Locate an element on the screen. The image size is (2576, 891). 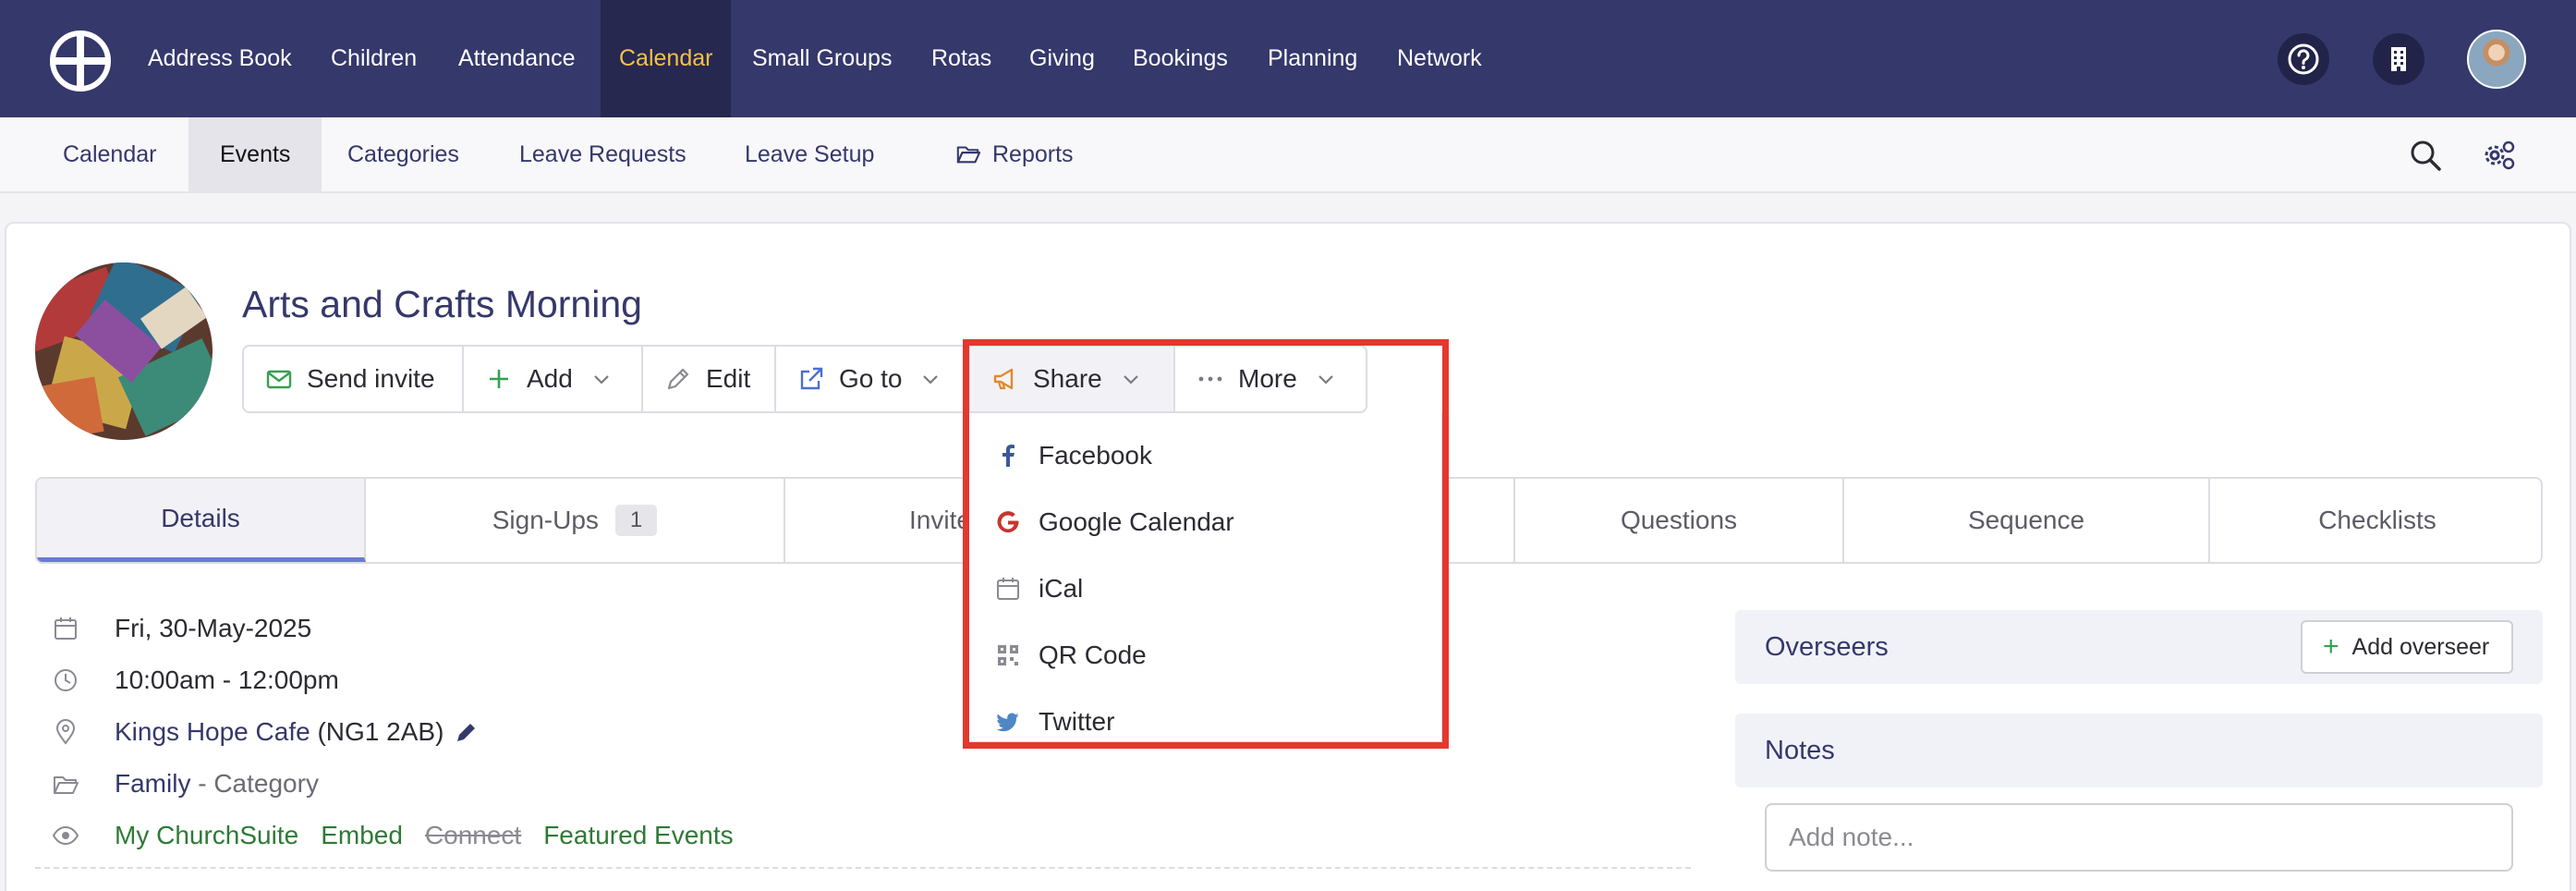
edit-location-pencil-icon is located at coordinates (466, 732).